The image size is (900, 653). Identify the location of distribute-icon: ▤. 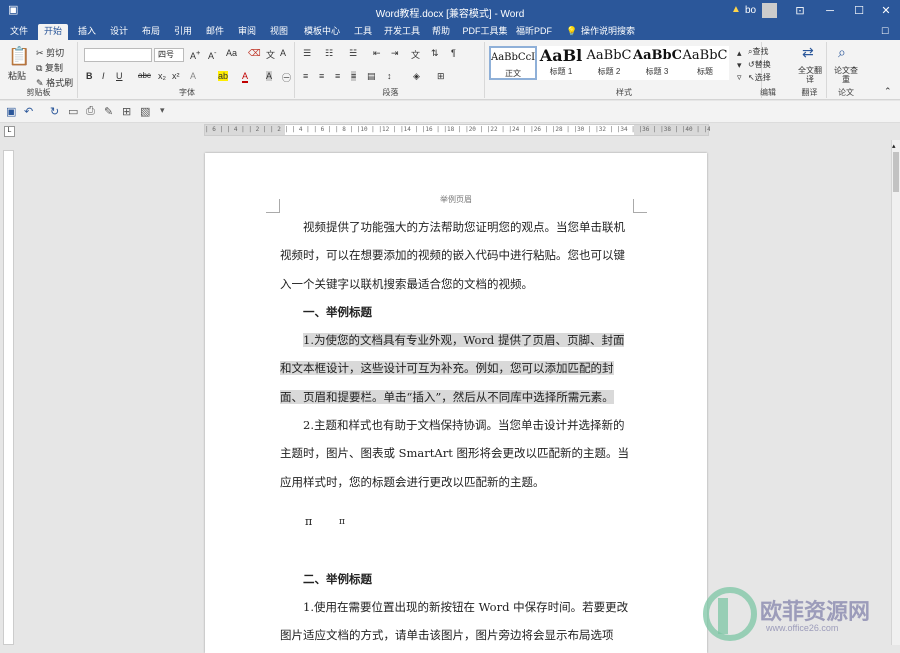
(371, 76).